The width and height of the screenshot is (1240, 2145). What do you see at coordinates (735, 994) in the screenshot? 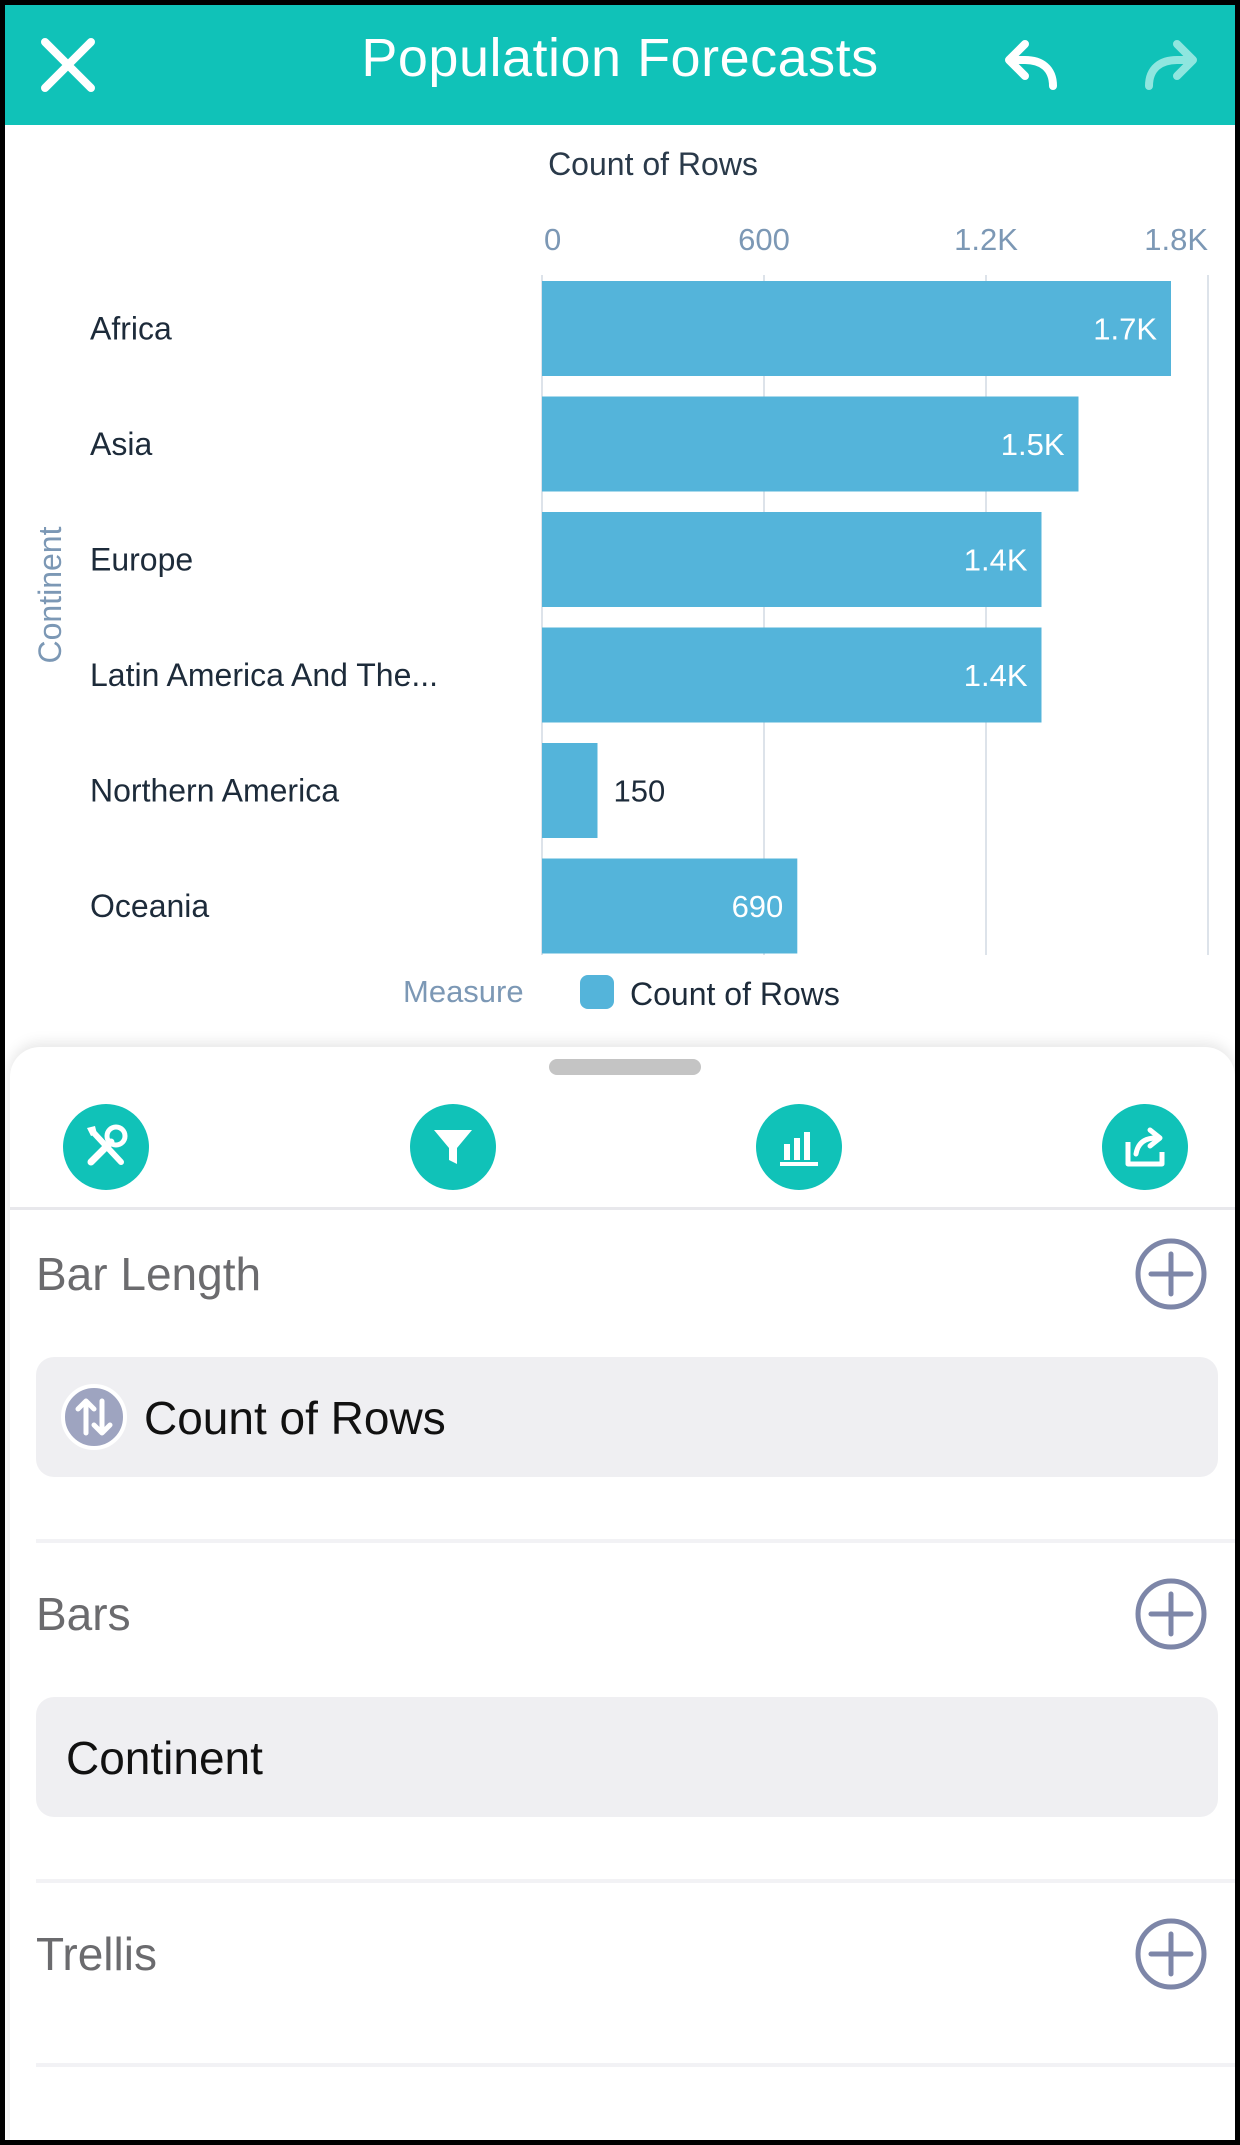
I see `legend-label: Count of Rows` at bounding box center [735, 994].